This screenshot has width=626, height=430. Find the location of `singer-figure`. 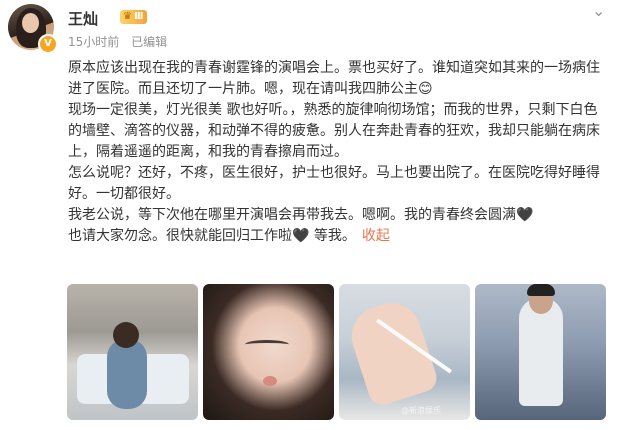

singer-figure is located at coordinates (541, 352).